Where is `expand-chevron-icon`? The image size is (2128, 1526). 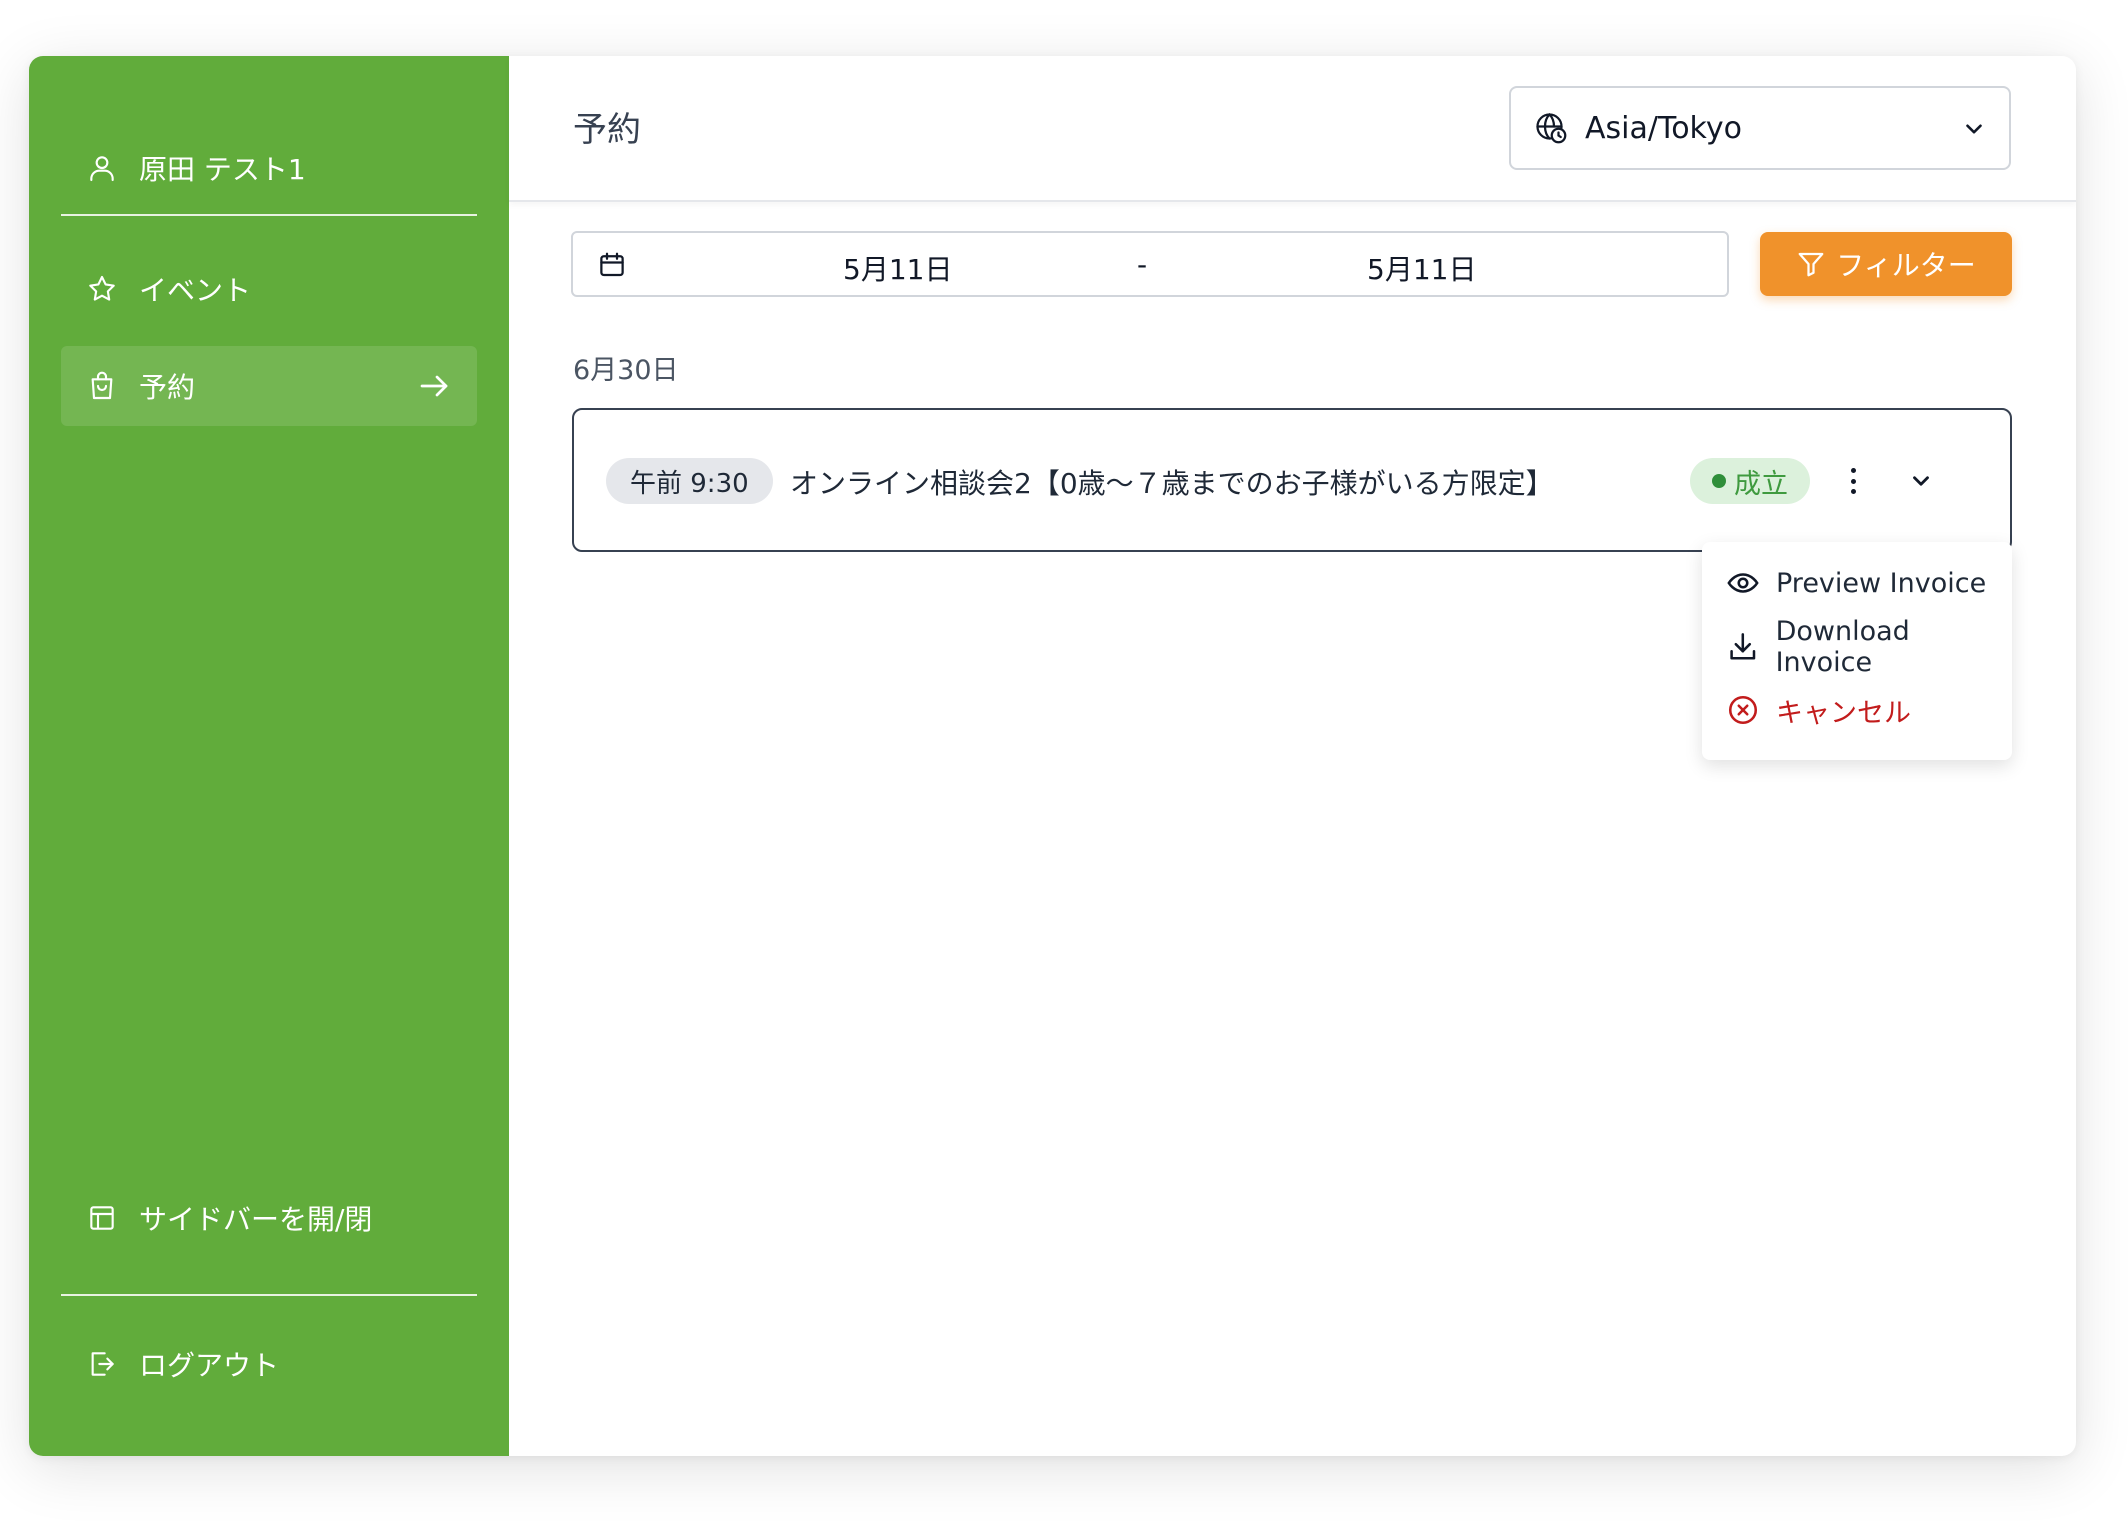
expand-chevron-icon is located at coordinates (1921, 481).